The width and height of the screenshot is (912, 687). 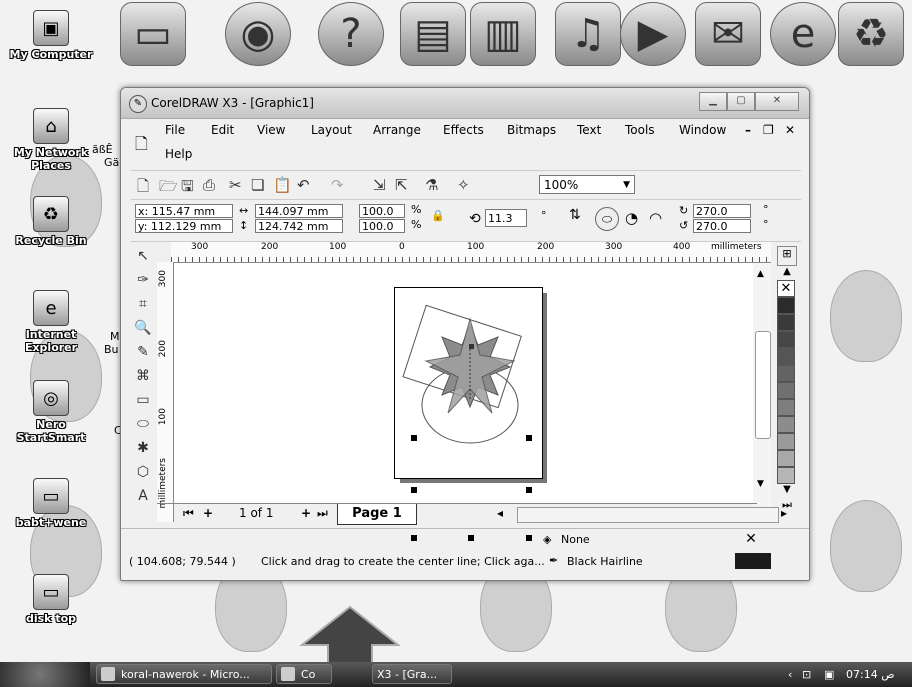 I want to click on scroll-left-icon: ◂, so click(x=500, y=513).